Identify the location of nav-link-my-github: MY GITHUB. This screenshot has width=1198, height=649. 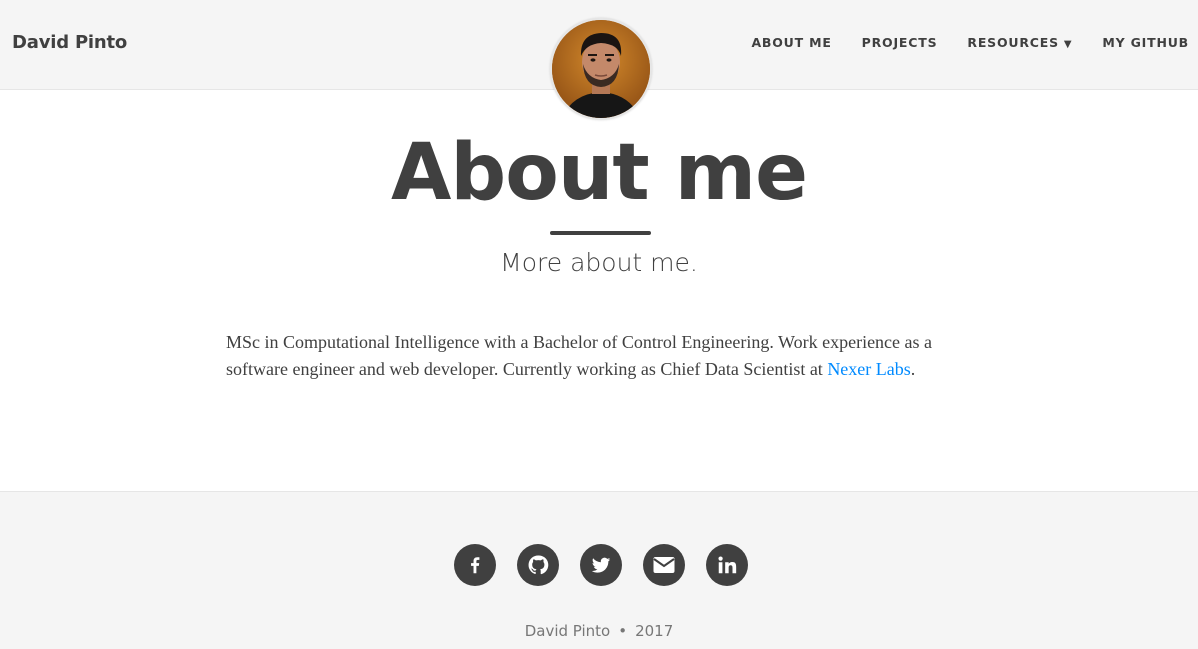
(1145, 42).